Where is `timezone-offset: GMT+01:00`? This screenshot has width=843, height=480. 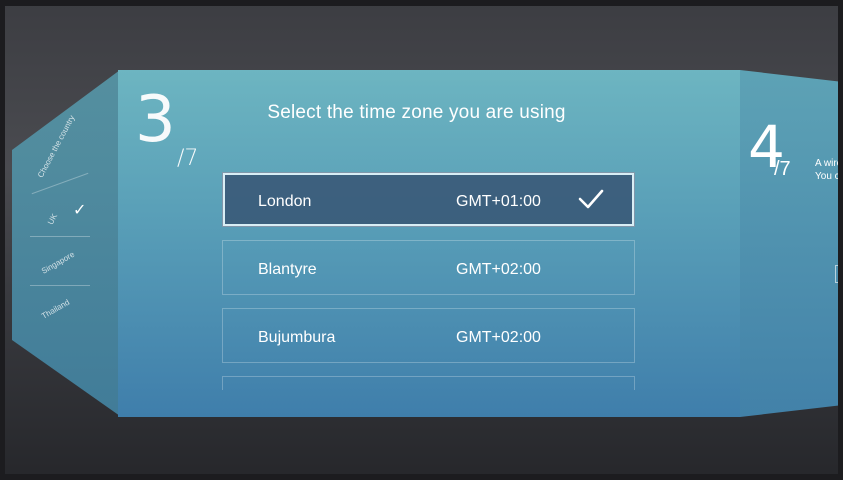
timezone-offset: GMT+01:00 is located at coordinates (498, 201).